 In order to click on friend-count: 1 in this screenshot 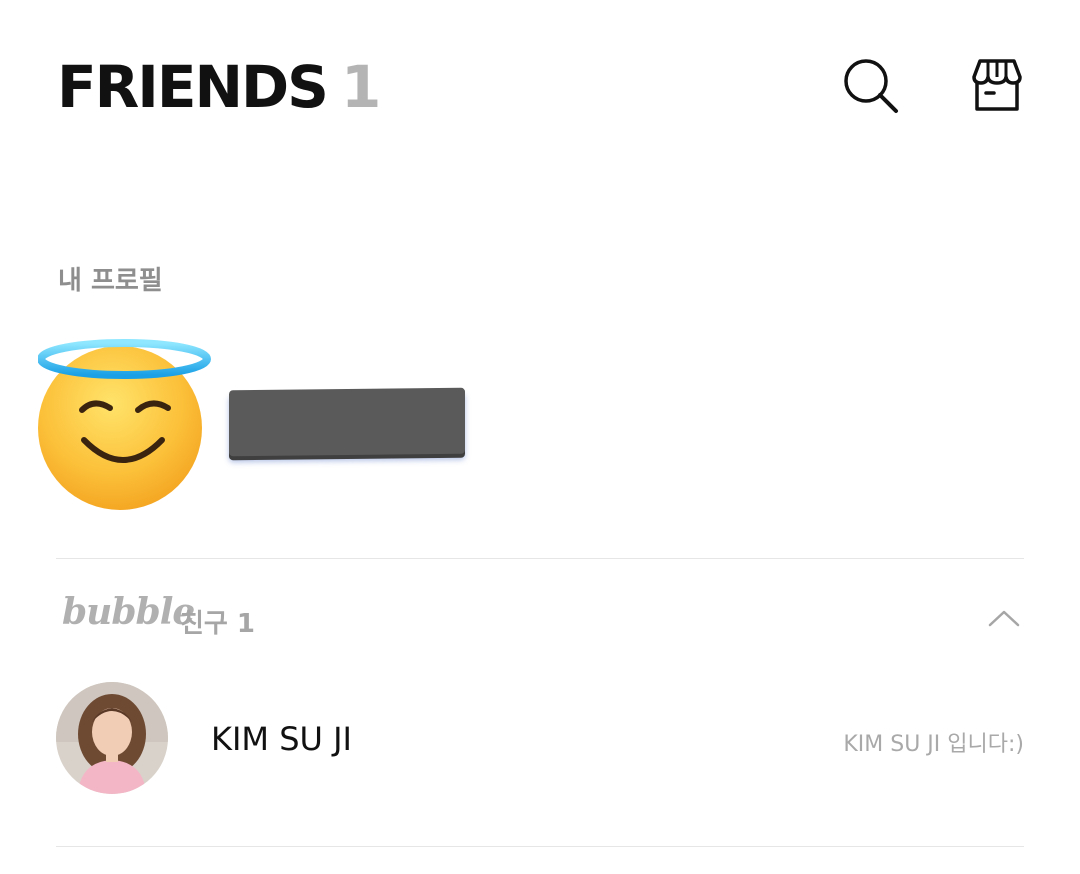, I will do `click(360, 87)`.